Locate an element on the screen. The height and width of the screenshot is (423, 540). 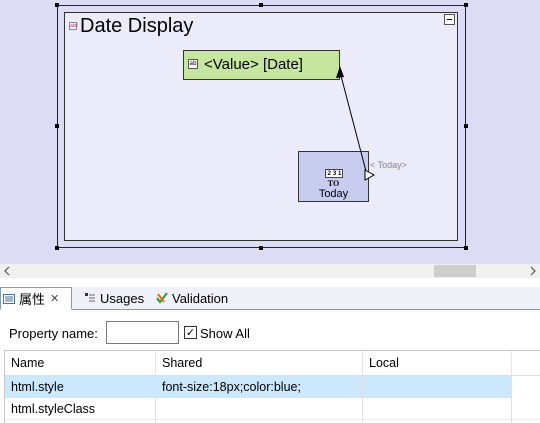
property-filter-row: Property name: ✓ Show All is located at coordinates (270, 333).